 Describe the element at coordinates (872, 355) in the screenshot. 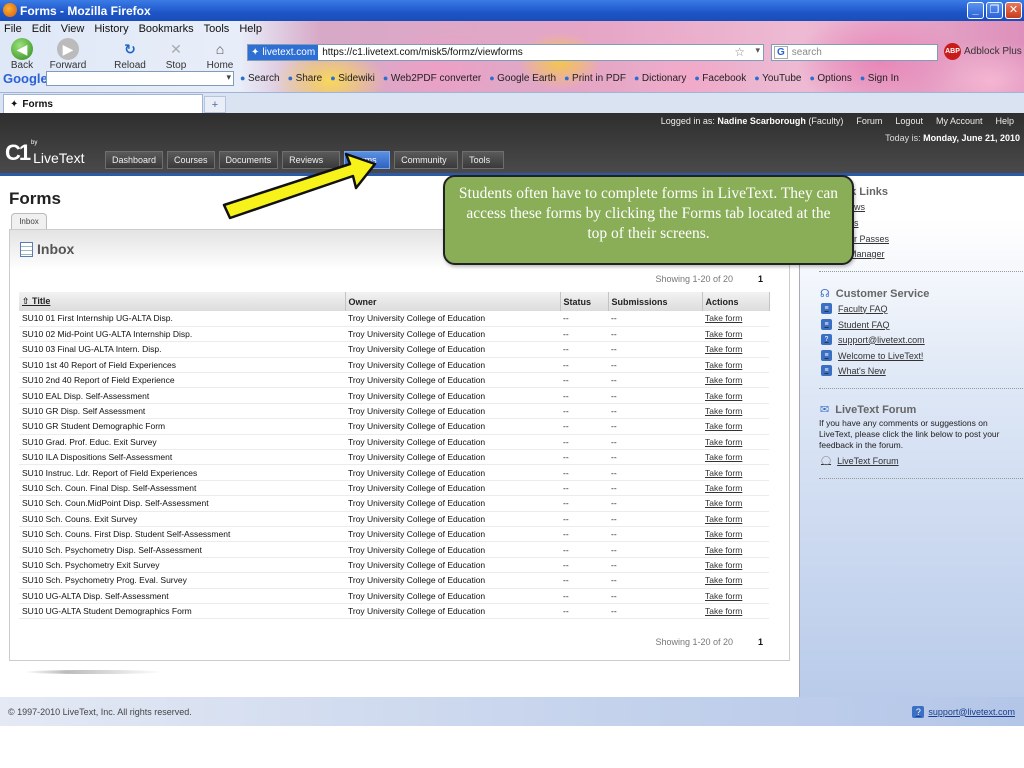

I see `welcome-link: ≡ Welcome to LiveText!` at that location.